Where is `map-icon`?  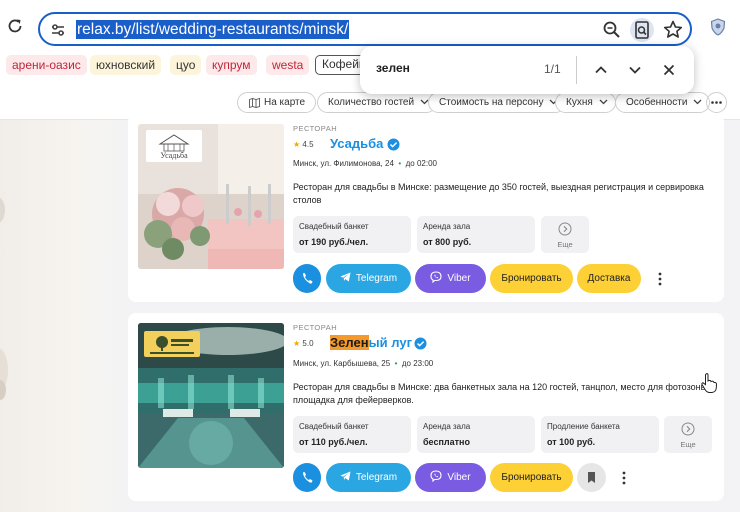 map-icon is located at coordinates (254, 103).